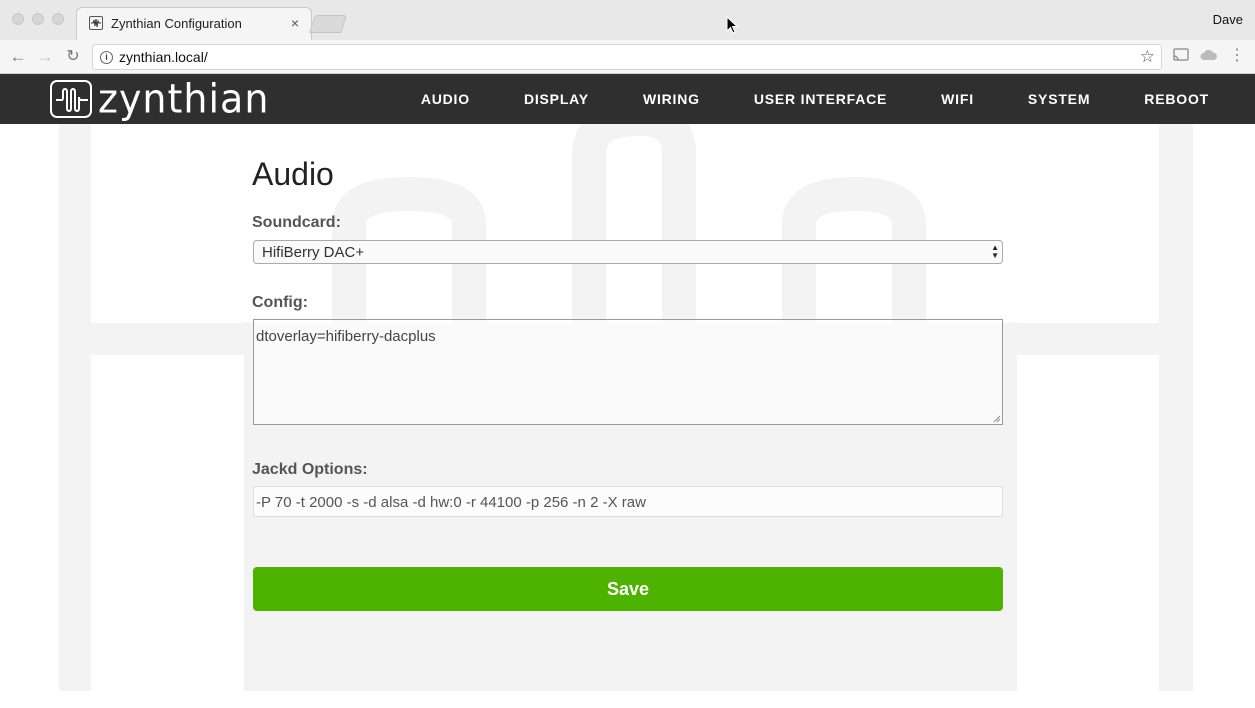  Describe the element at coordinates (296, 222) in the screenshot. I see `soundcard-label: Soundcard:` at that location.